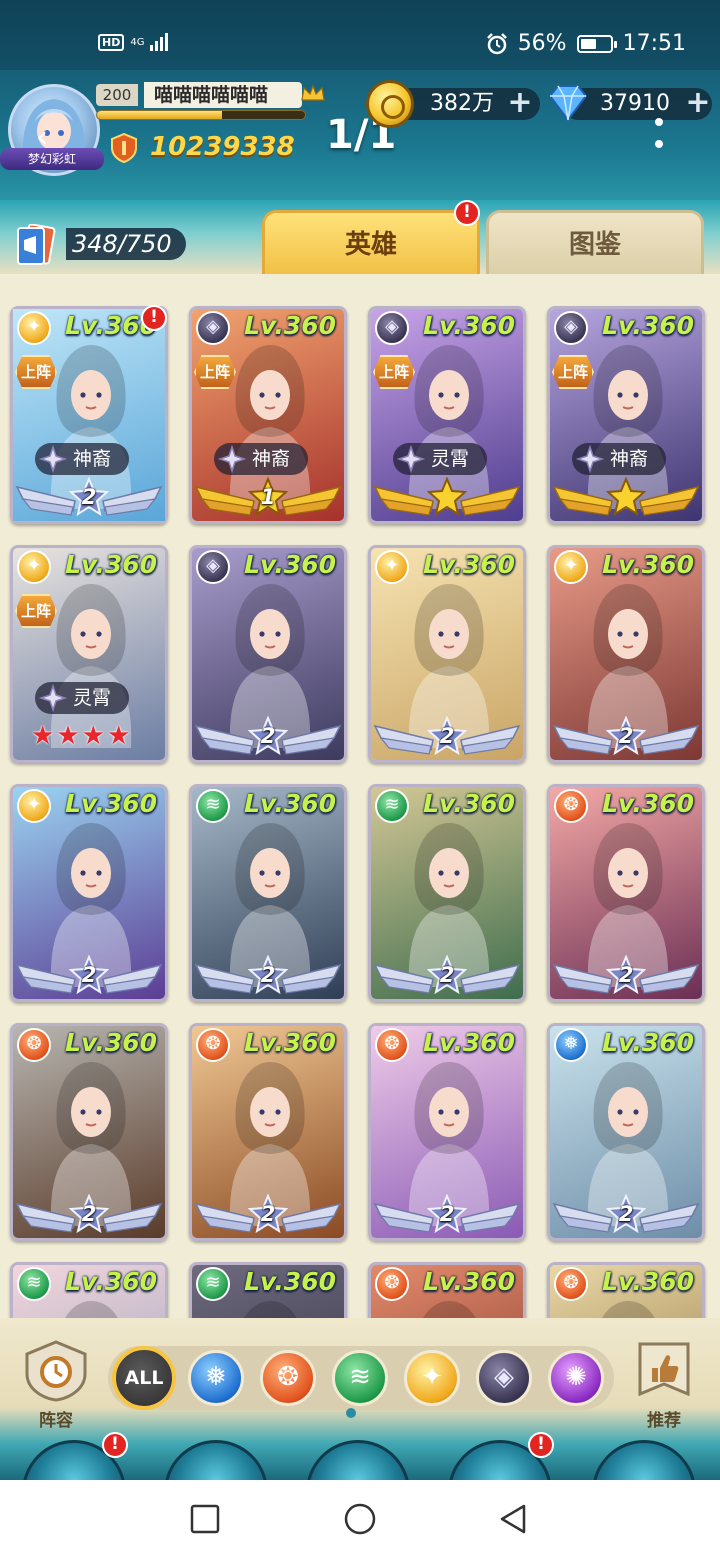  I want to click on player-level: 200, so click(117, 95).